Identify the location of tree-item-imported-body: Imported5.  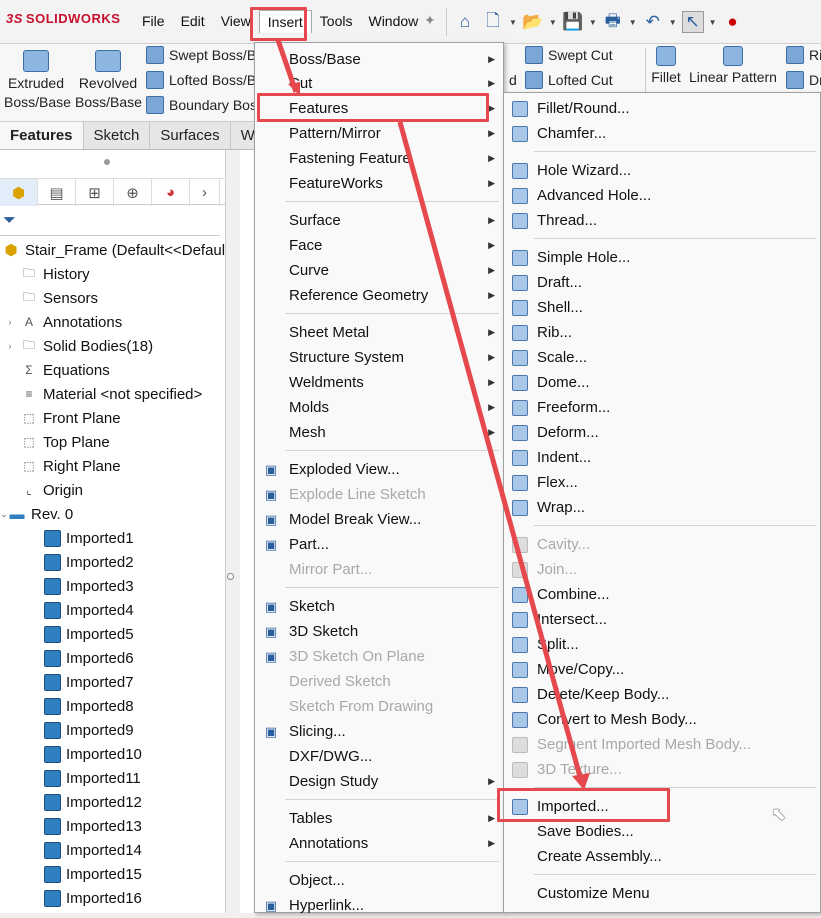
(113, 634).